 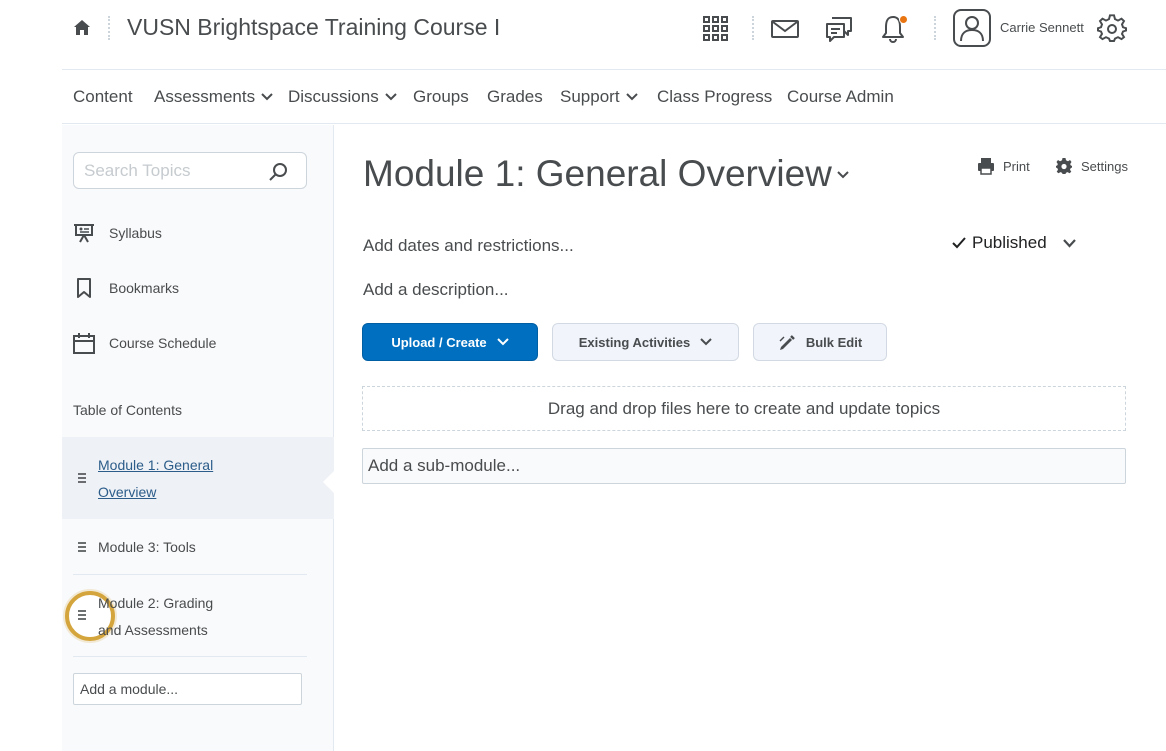 What do you see at coordinates (168, 547) in the screenshot?
I see `module-label: Module 3: Tools` at bounding box center [168, 547].